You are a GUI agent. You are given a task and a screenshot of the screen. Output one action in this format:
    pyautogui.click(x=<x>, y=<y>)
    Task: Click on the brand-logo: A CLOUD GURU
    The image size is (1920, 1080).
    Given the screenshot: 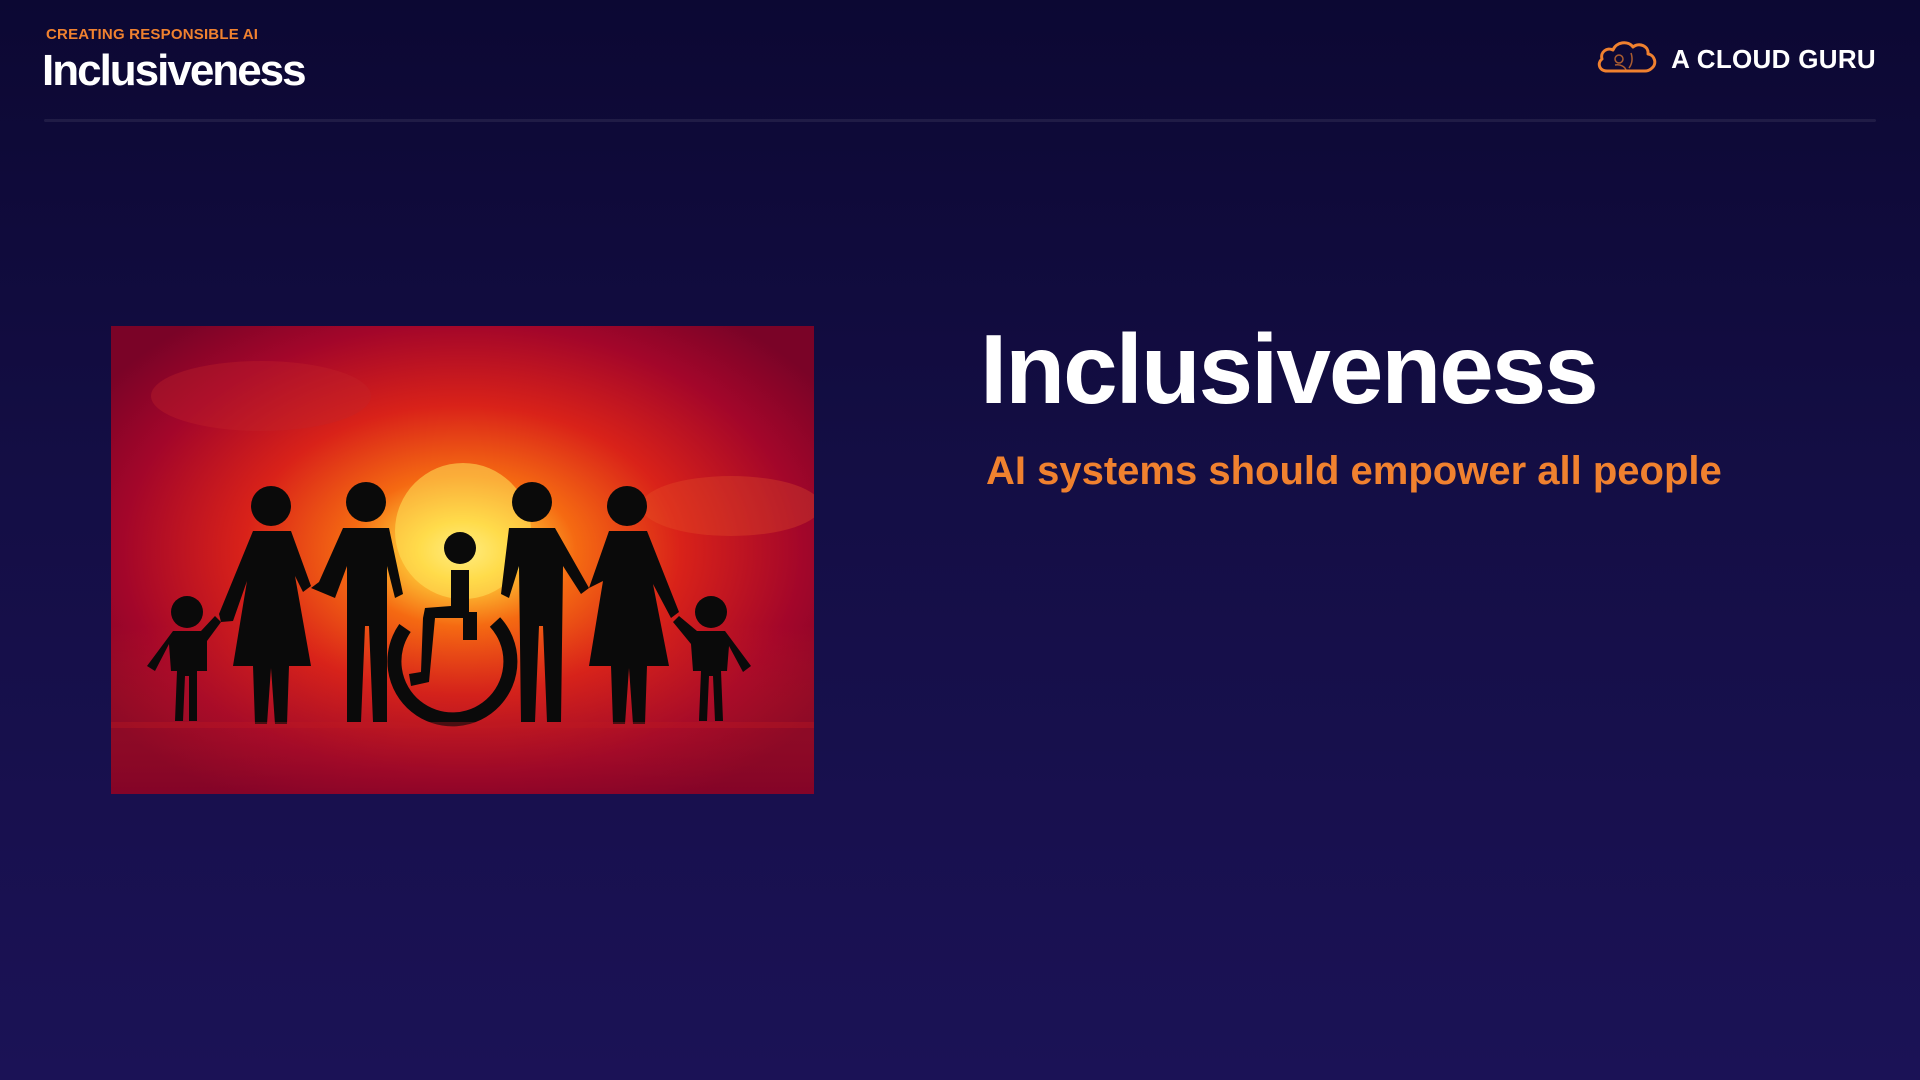 What is the action you would take?
    pyautogui.click(x=1735, y=59)
    